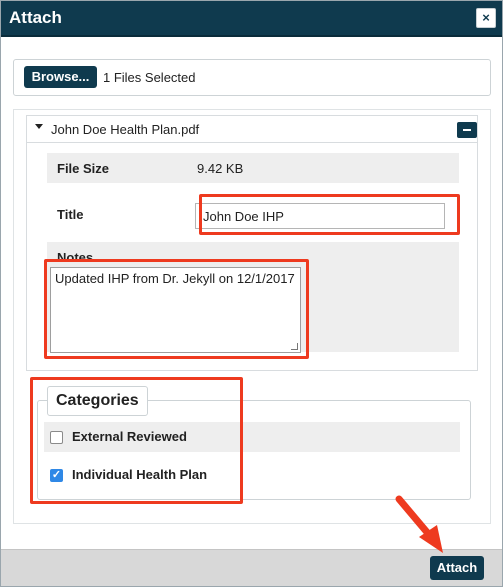 This screenshot has height=587, width=503. I want to click on notes-label: Notes, so click(75, 257).